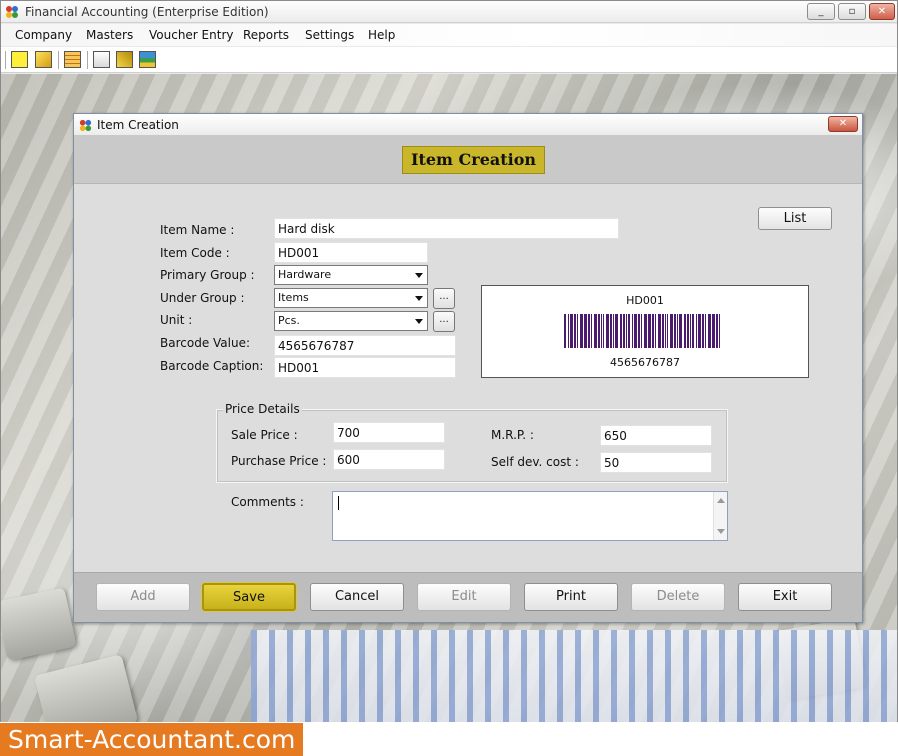 The image size is (898, 756). Describe the element at coordinates (381, 35) in the screenshot. I see `menu-help: Help` at that location.